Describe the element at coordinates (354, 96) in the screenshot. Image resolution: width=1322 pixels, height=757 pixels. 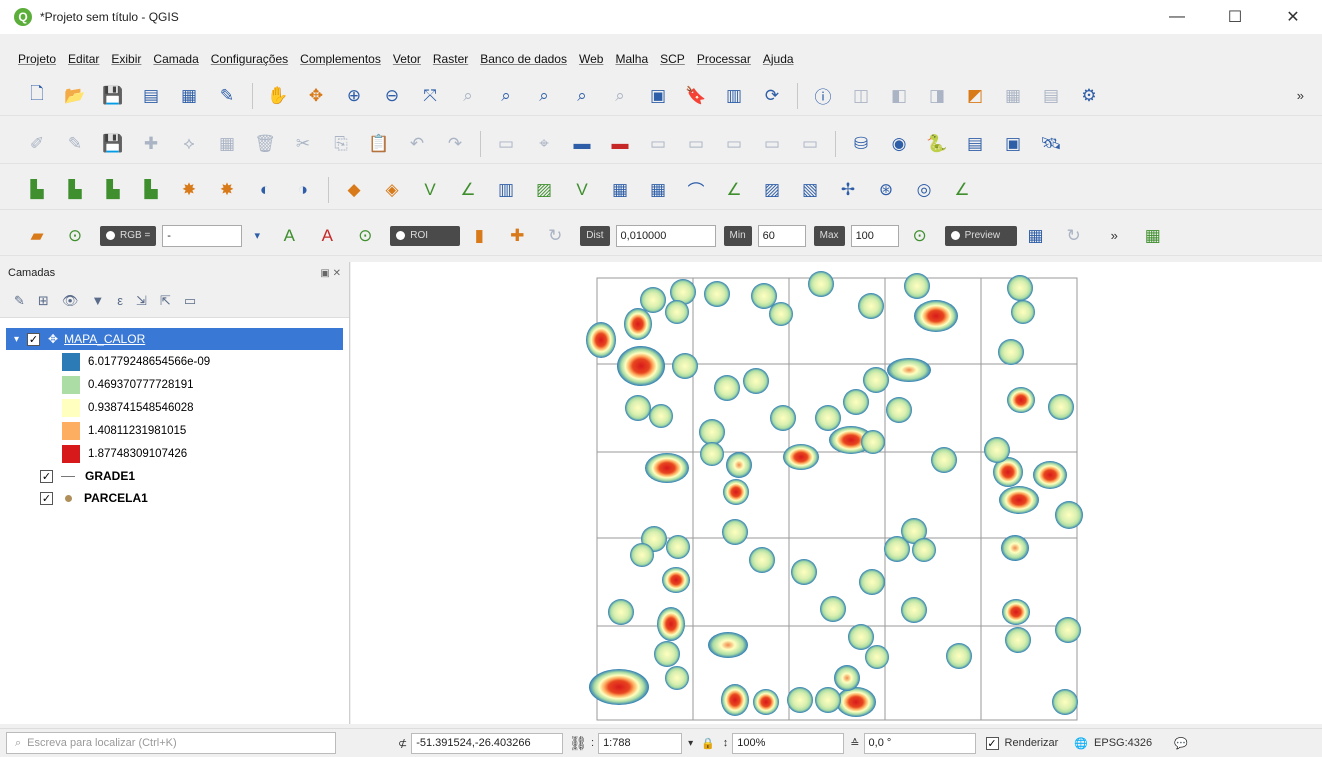
I see `zoom-in-icon: ⊕` at that location.